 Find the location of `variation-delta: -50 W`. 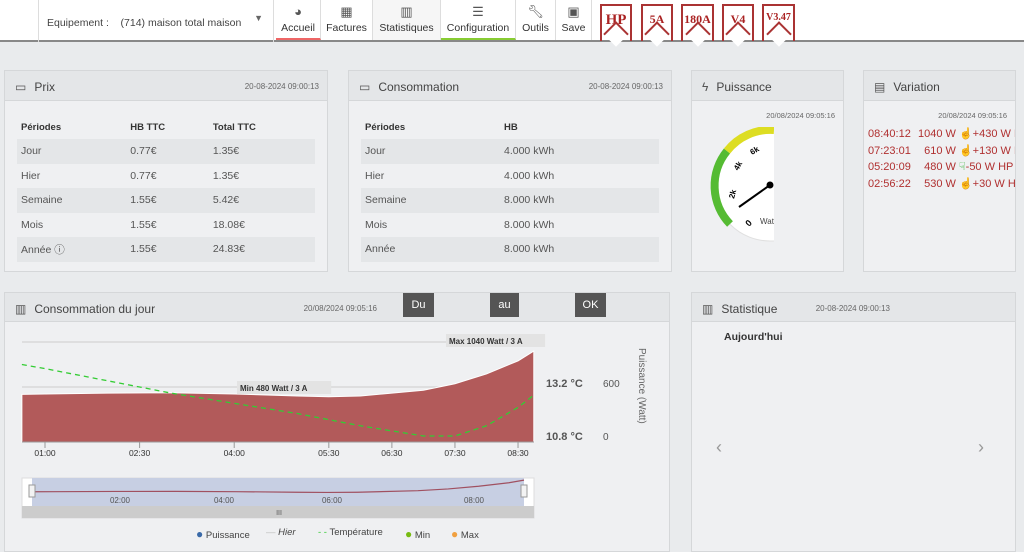

variation-delta: -50 W is located at coordinates (980, 167).